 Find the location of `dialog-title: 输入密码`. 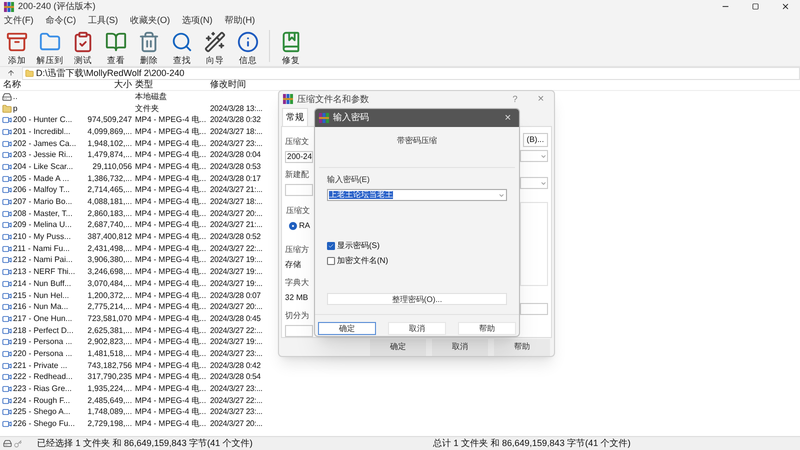

dialog-title: 输入密码 is located at coordinates (351, 117).